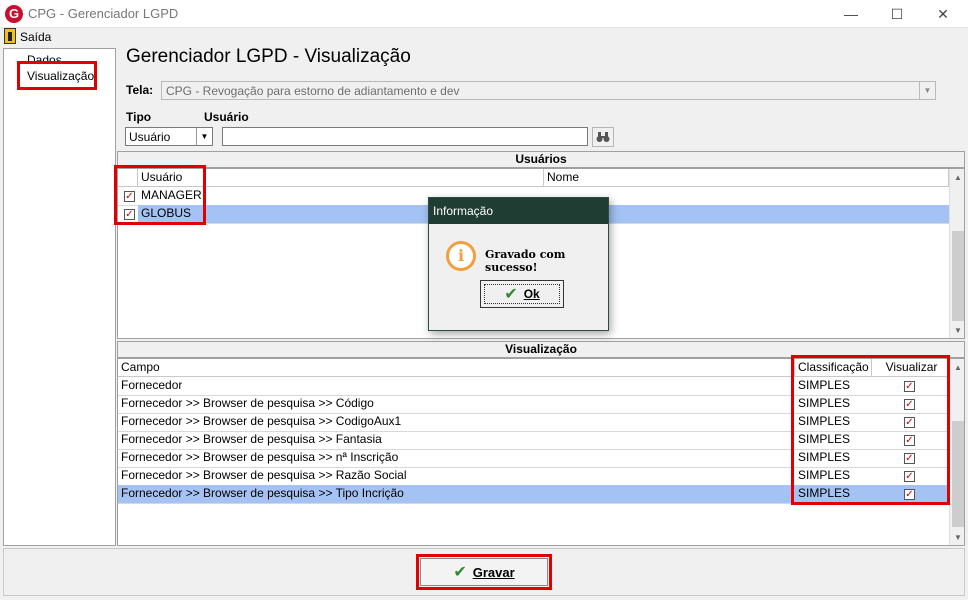 Image resolution: width=968 pixels, height=600 pixels. I want to click on ok-button: ✔ Ok, so click(522, 294).